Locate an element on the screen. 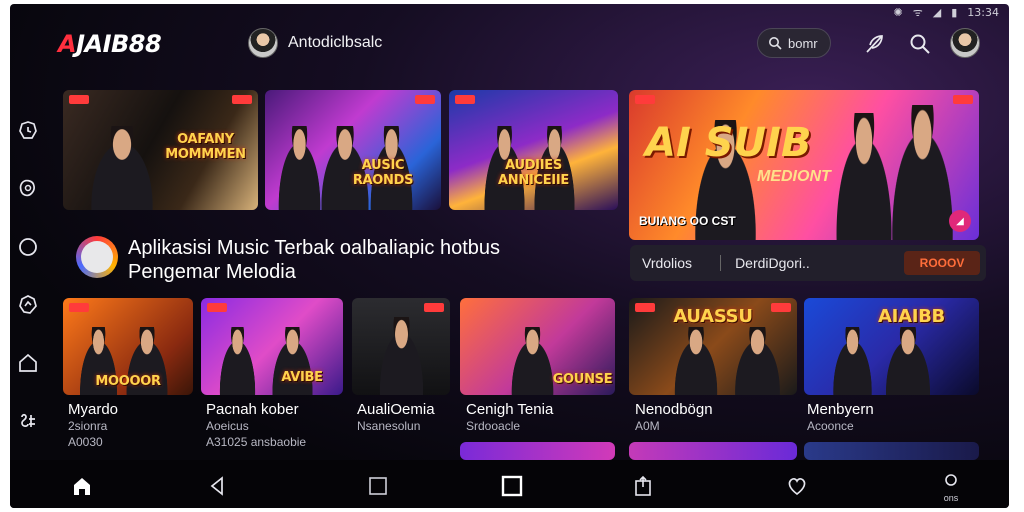  card-subtitle: Srdooacle is located at coordinates (493, 426).